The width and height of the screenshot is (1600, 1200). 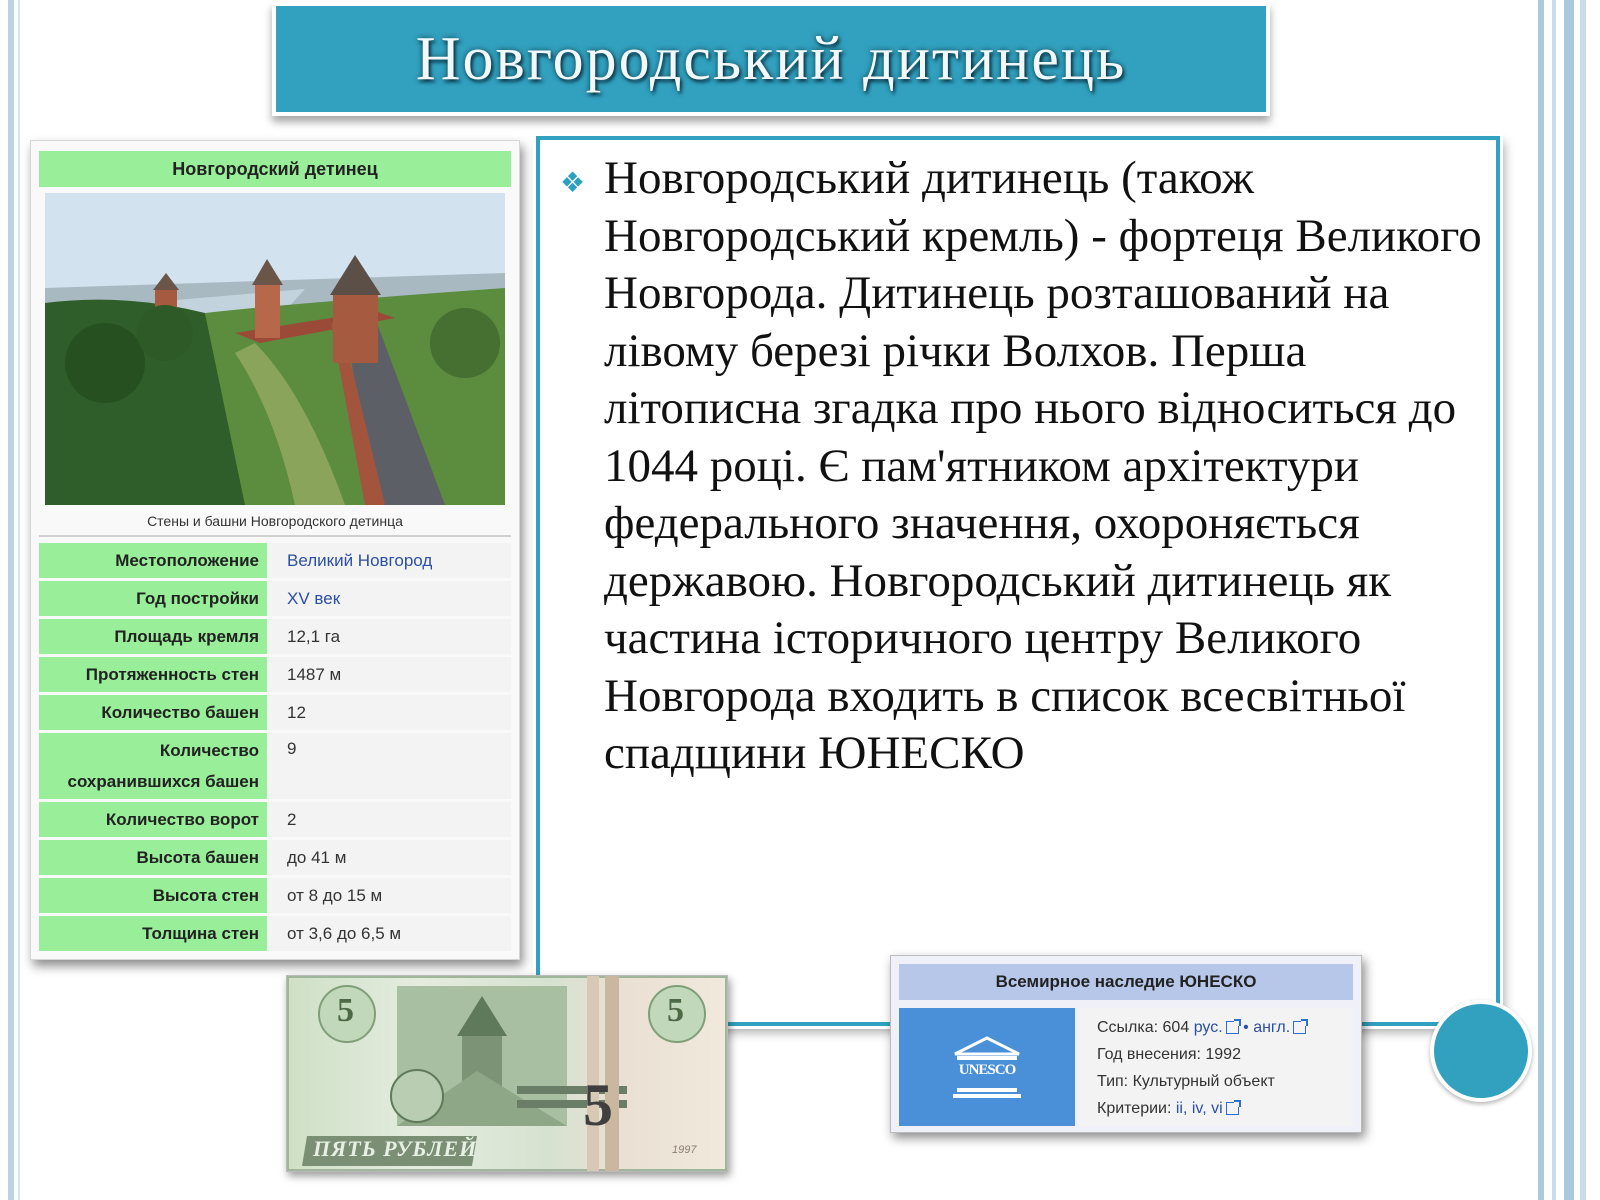 What do you see at coordinates (153, 636) in the screenshot?
I see `infobox-key: Площадь кремля` at bounding box center [153, 636].